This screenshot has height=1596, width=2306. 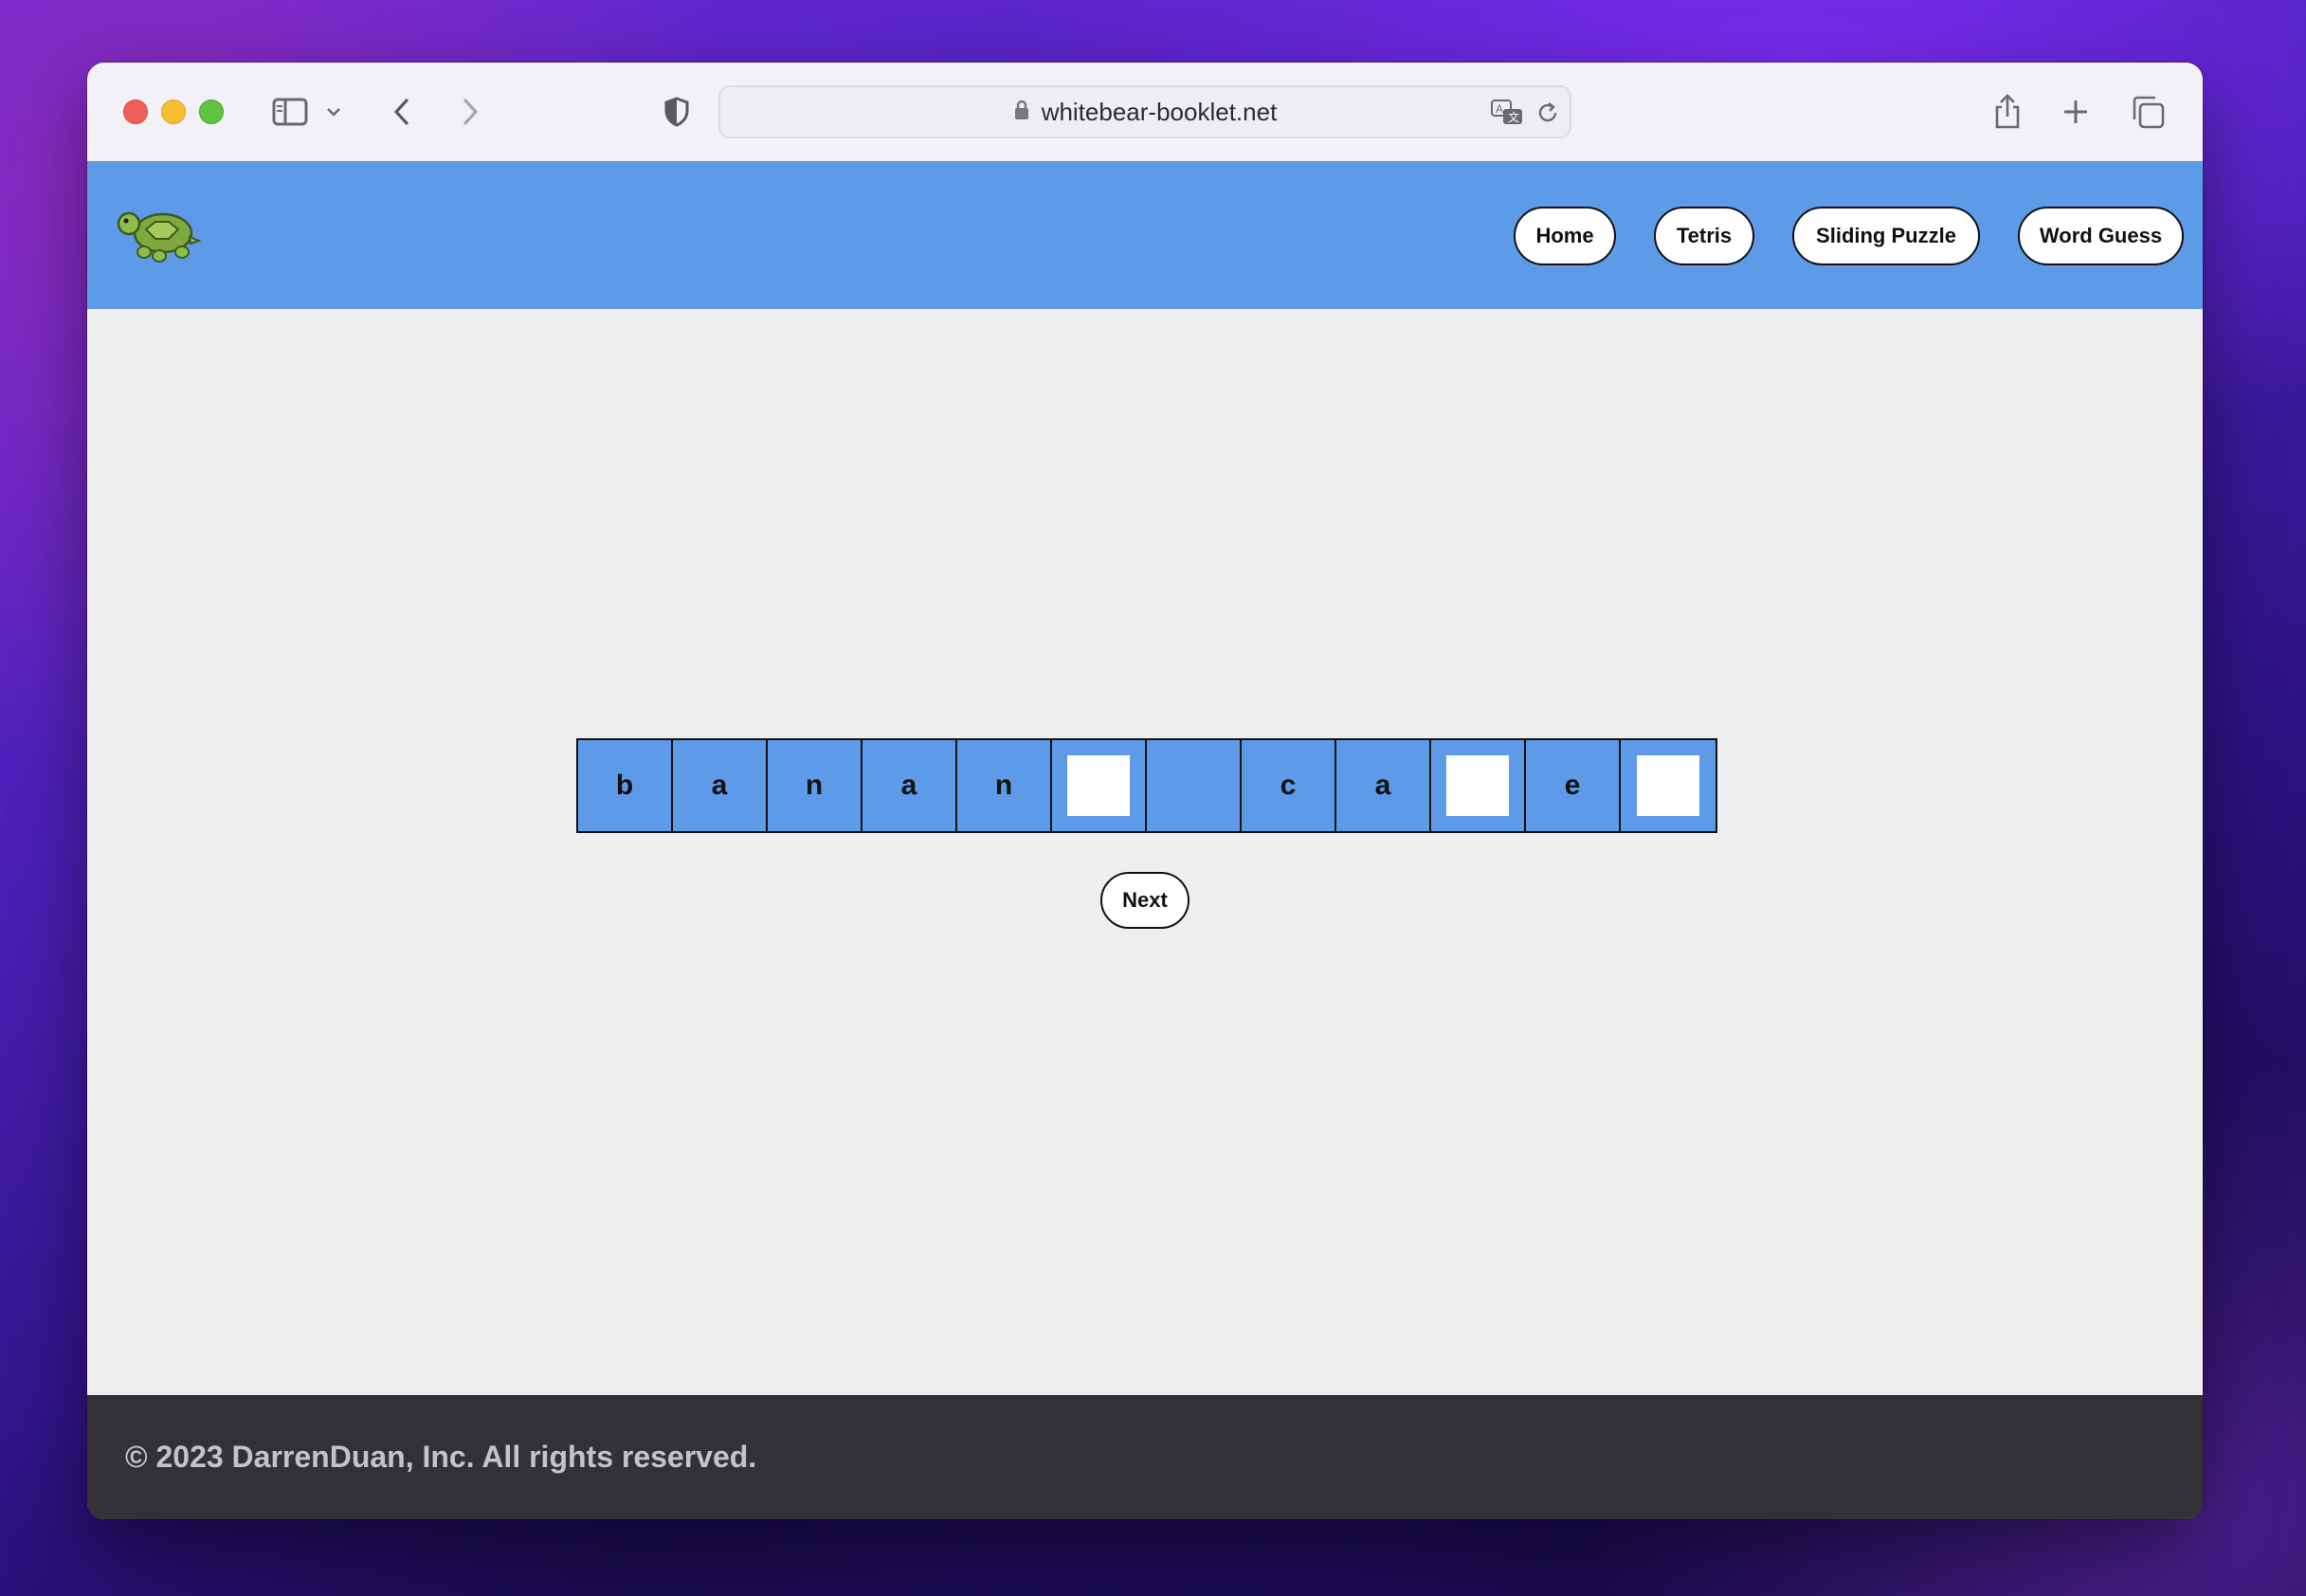 I want to click on zoom-window-button, so click(x=211, y=112).